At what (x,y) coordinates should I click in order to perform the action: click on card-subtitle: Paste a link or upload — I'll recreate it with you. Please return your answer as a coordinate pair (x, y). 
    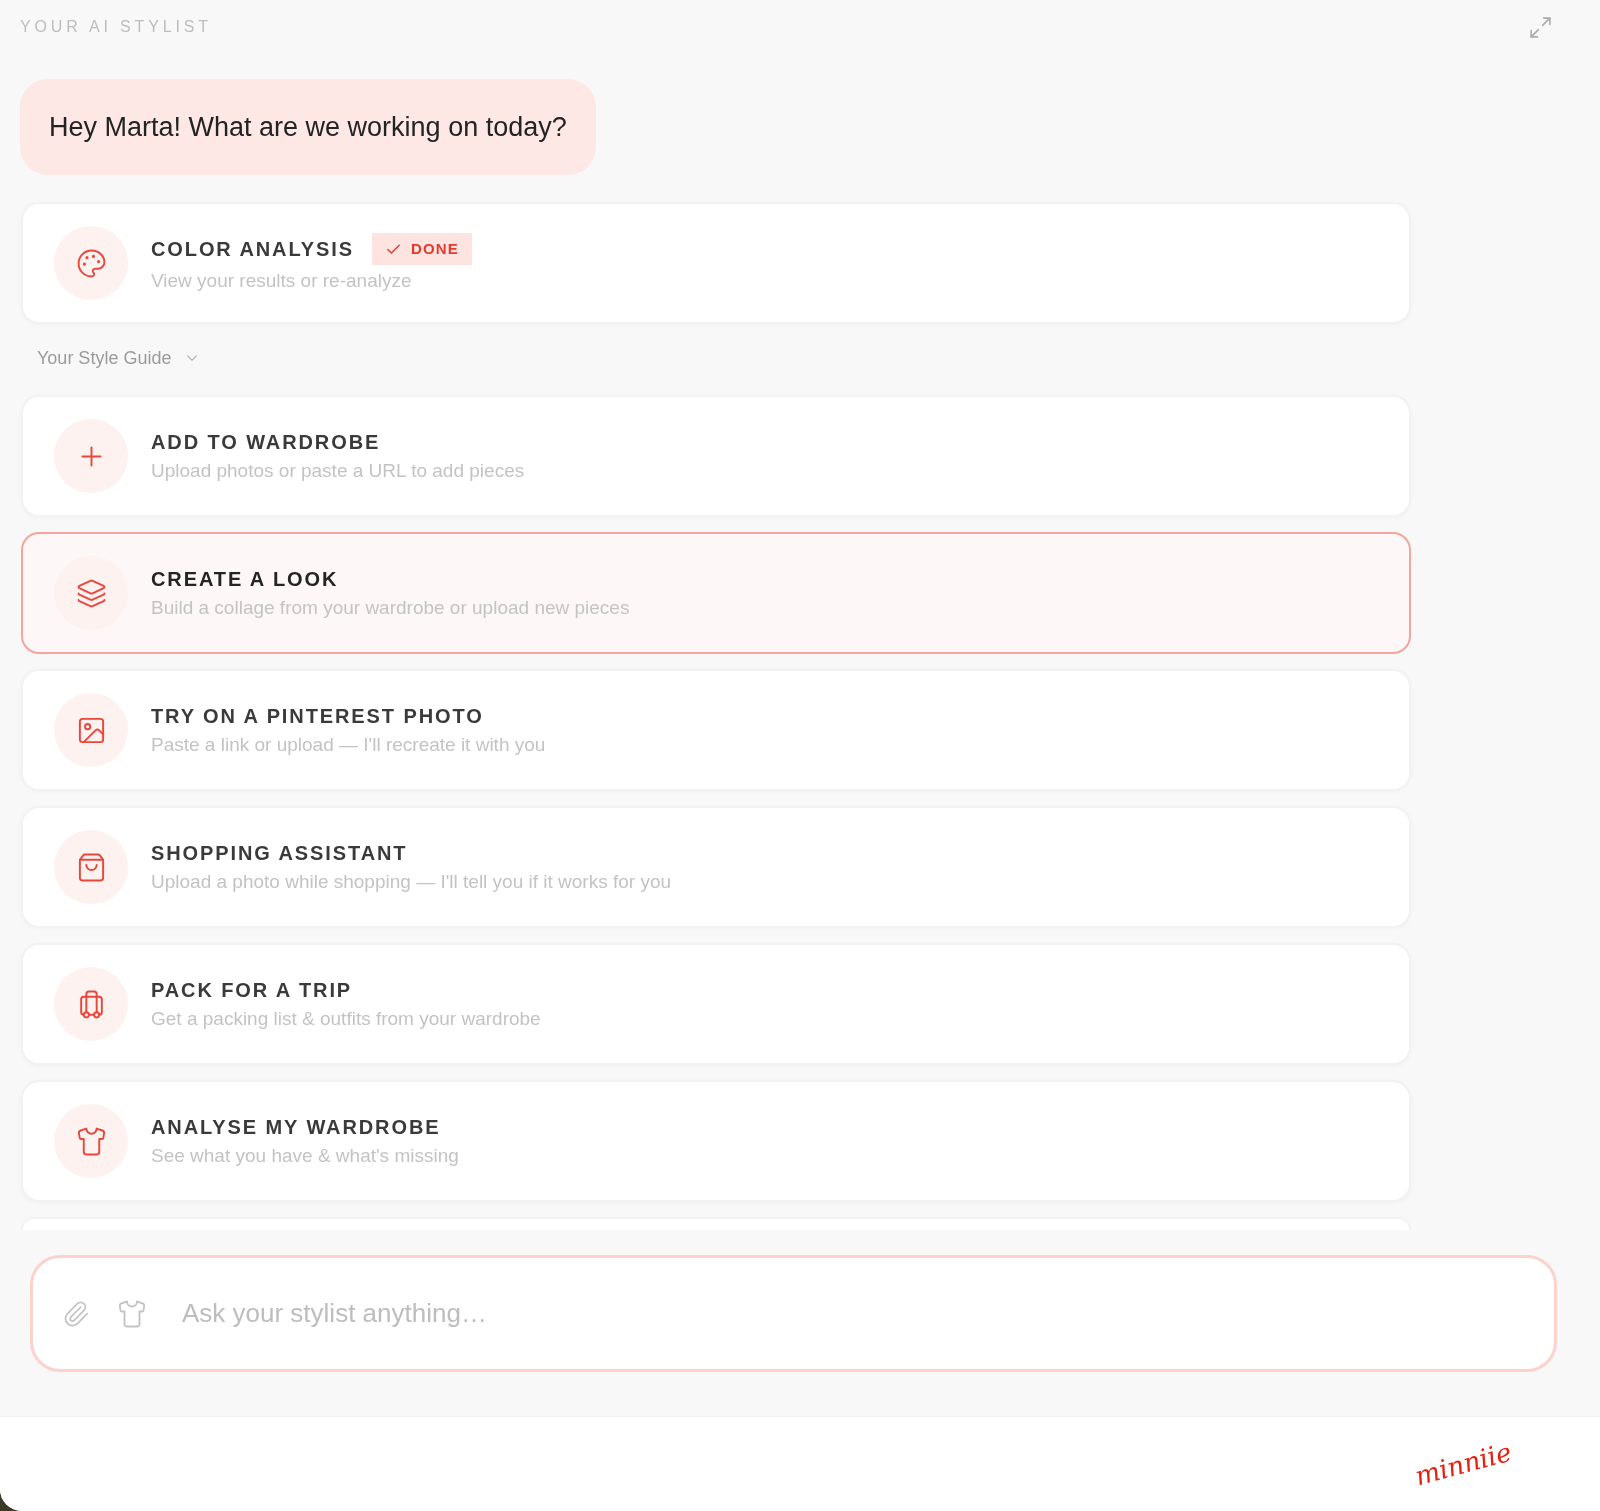
    Looking at the image, I should click on (348, 745).